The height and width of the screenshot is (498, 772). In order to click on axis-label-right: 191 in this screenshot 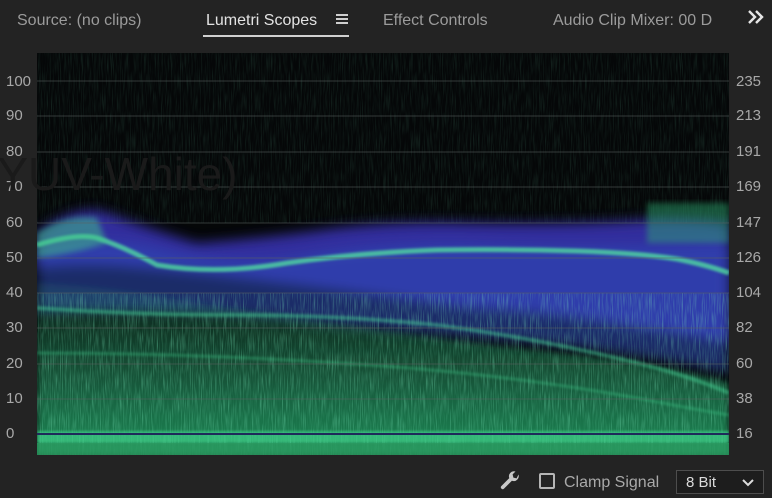, I will do `click(749, 151)`.